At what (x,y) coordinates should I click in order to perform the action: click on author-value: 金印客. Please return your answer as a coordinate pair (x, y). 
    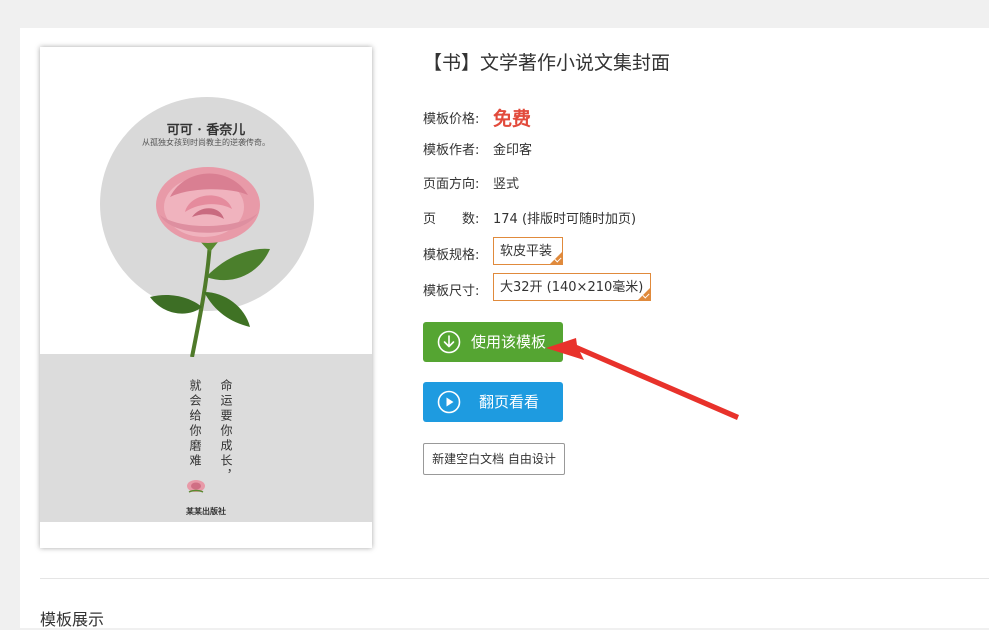
    Looking at the image, I should click on (513, 150).